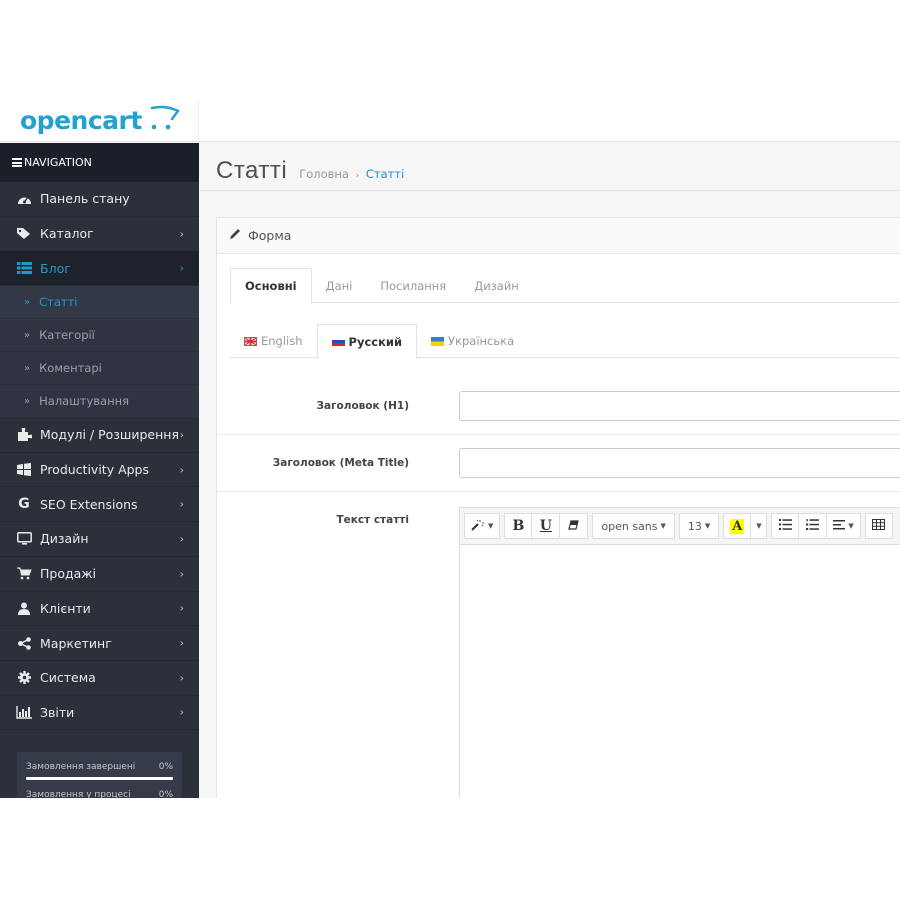  I want to click on language-label: Русский, so click(375, 341).